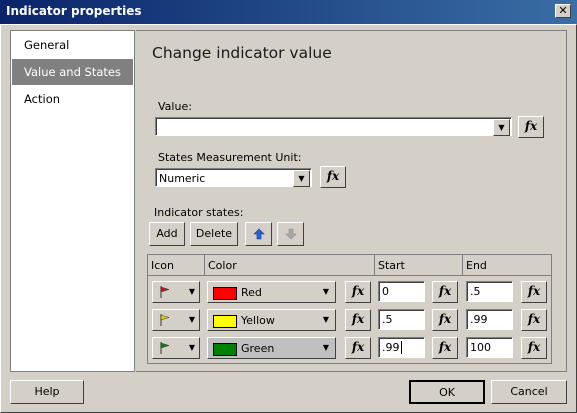 This screenshot has height=413, width=577. I want to click on table-row: ▼ Red ▼ fx 0 fx .5 fx, so click(349, 292).